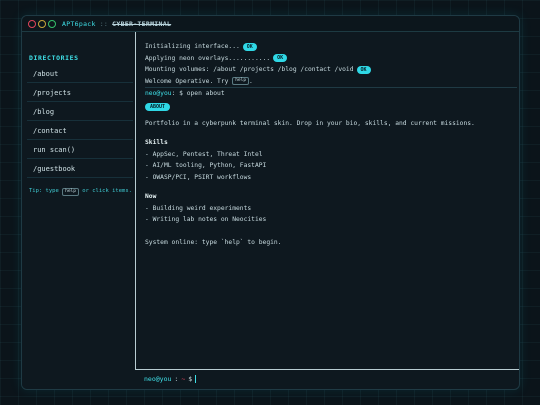  I want to click on now-item: - Building weird experiments, so click(198, 208).